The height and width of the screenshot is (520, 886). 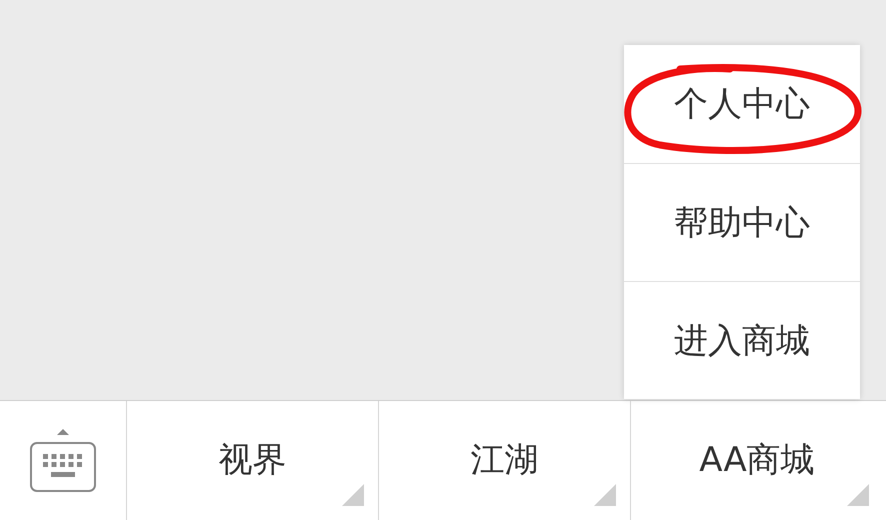 I want to click on keyboard-icon, so click(x=63, y=460).